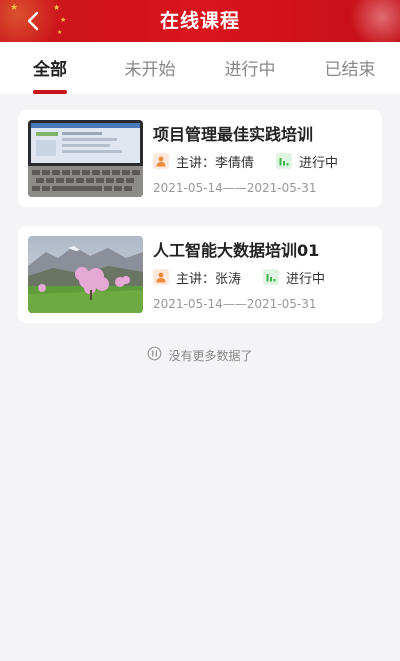  I want to click on no-more-data: 没有更多数据了, so click(200, 355).